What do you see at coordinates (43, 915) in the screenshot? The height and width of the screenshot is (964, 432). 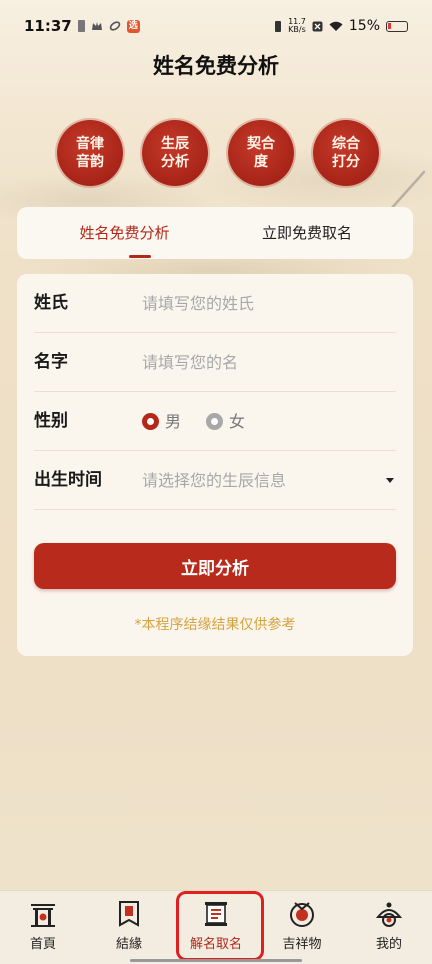 I see `gate-icon` at bounding box center [43, 915].